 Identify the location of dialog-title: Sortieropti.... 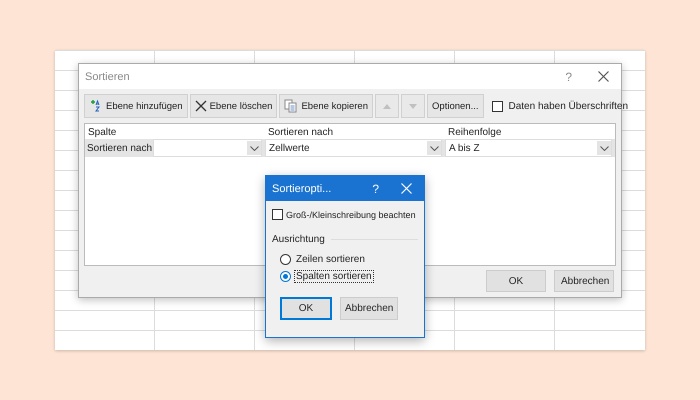
(302, 188).